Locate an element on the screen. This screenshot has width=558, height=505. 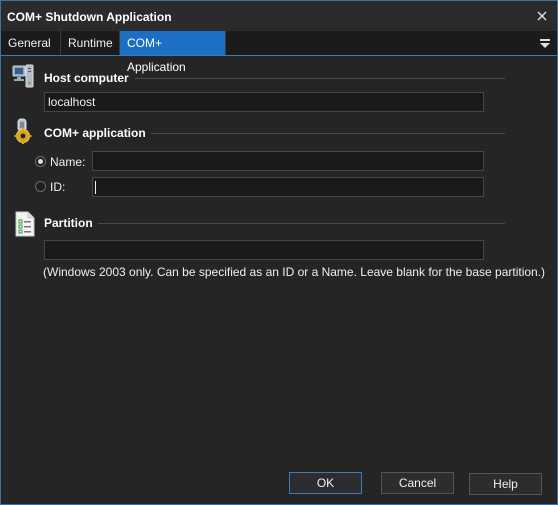
host-section-divider is located at coordinates (320, 78).